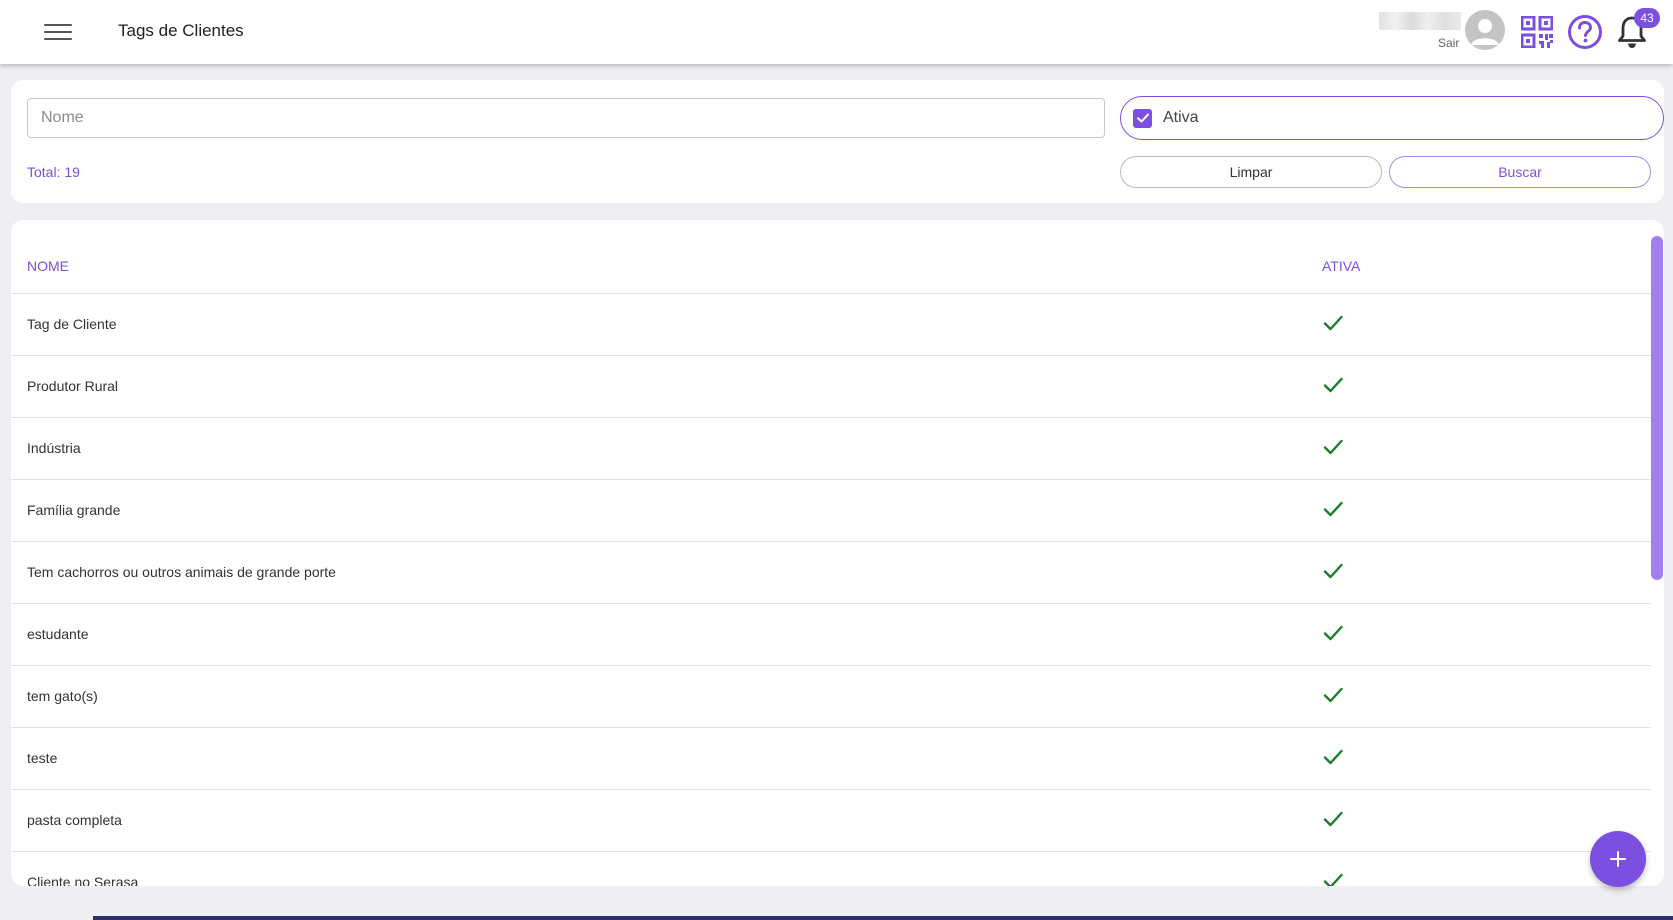 The image size is (1673, 920). I want to click on name-filter-input, so click(566, 118).